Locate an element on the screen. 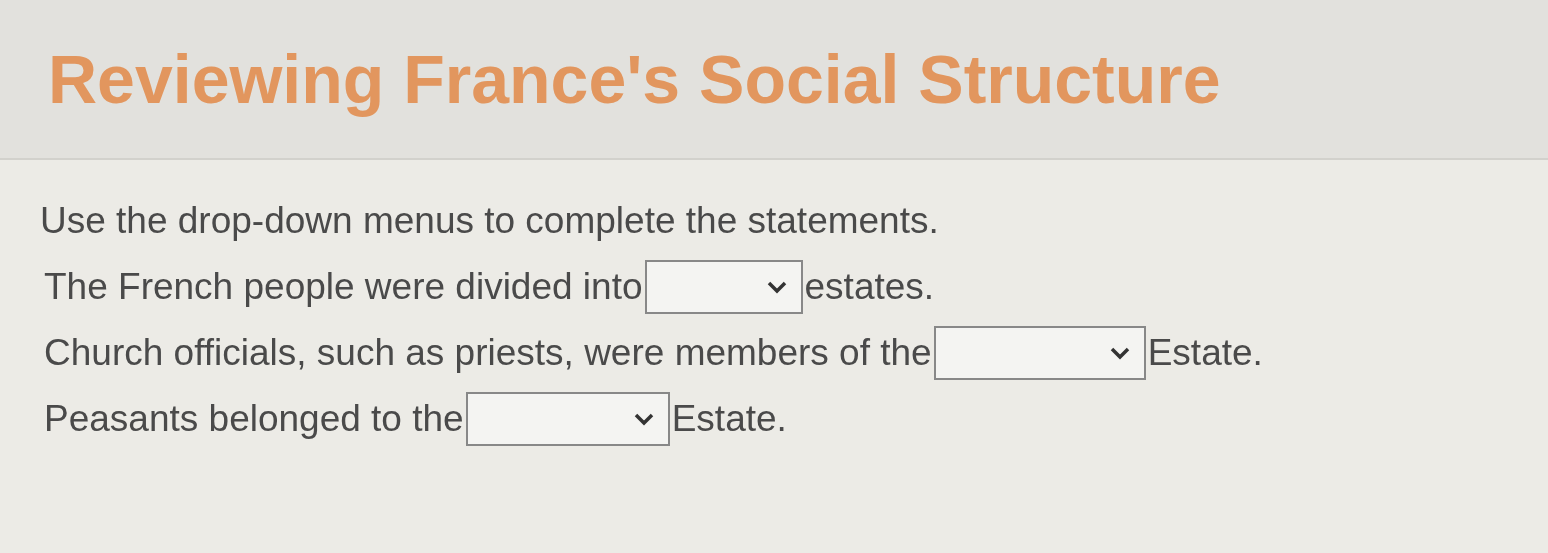 The image size is (1548, 553). statement-text: The French people were divided into is located at coordinates (343, 287).